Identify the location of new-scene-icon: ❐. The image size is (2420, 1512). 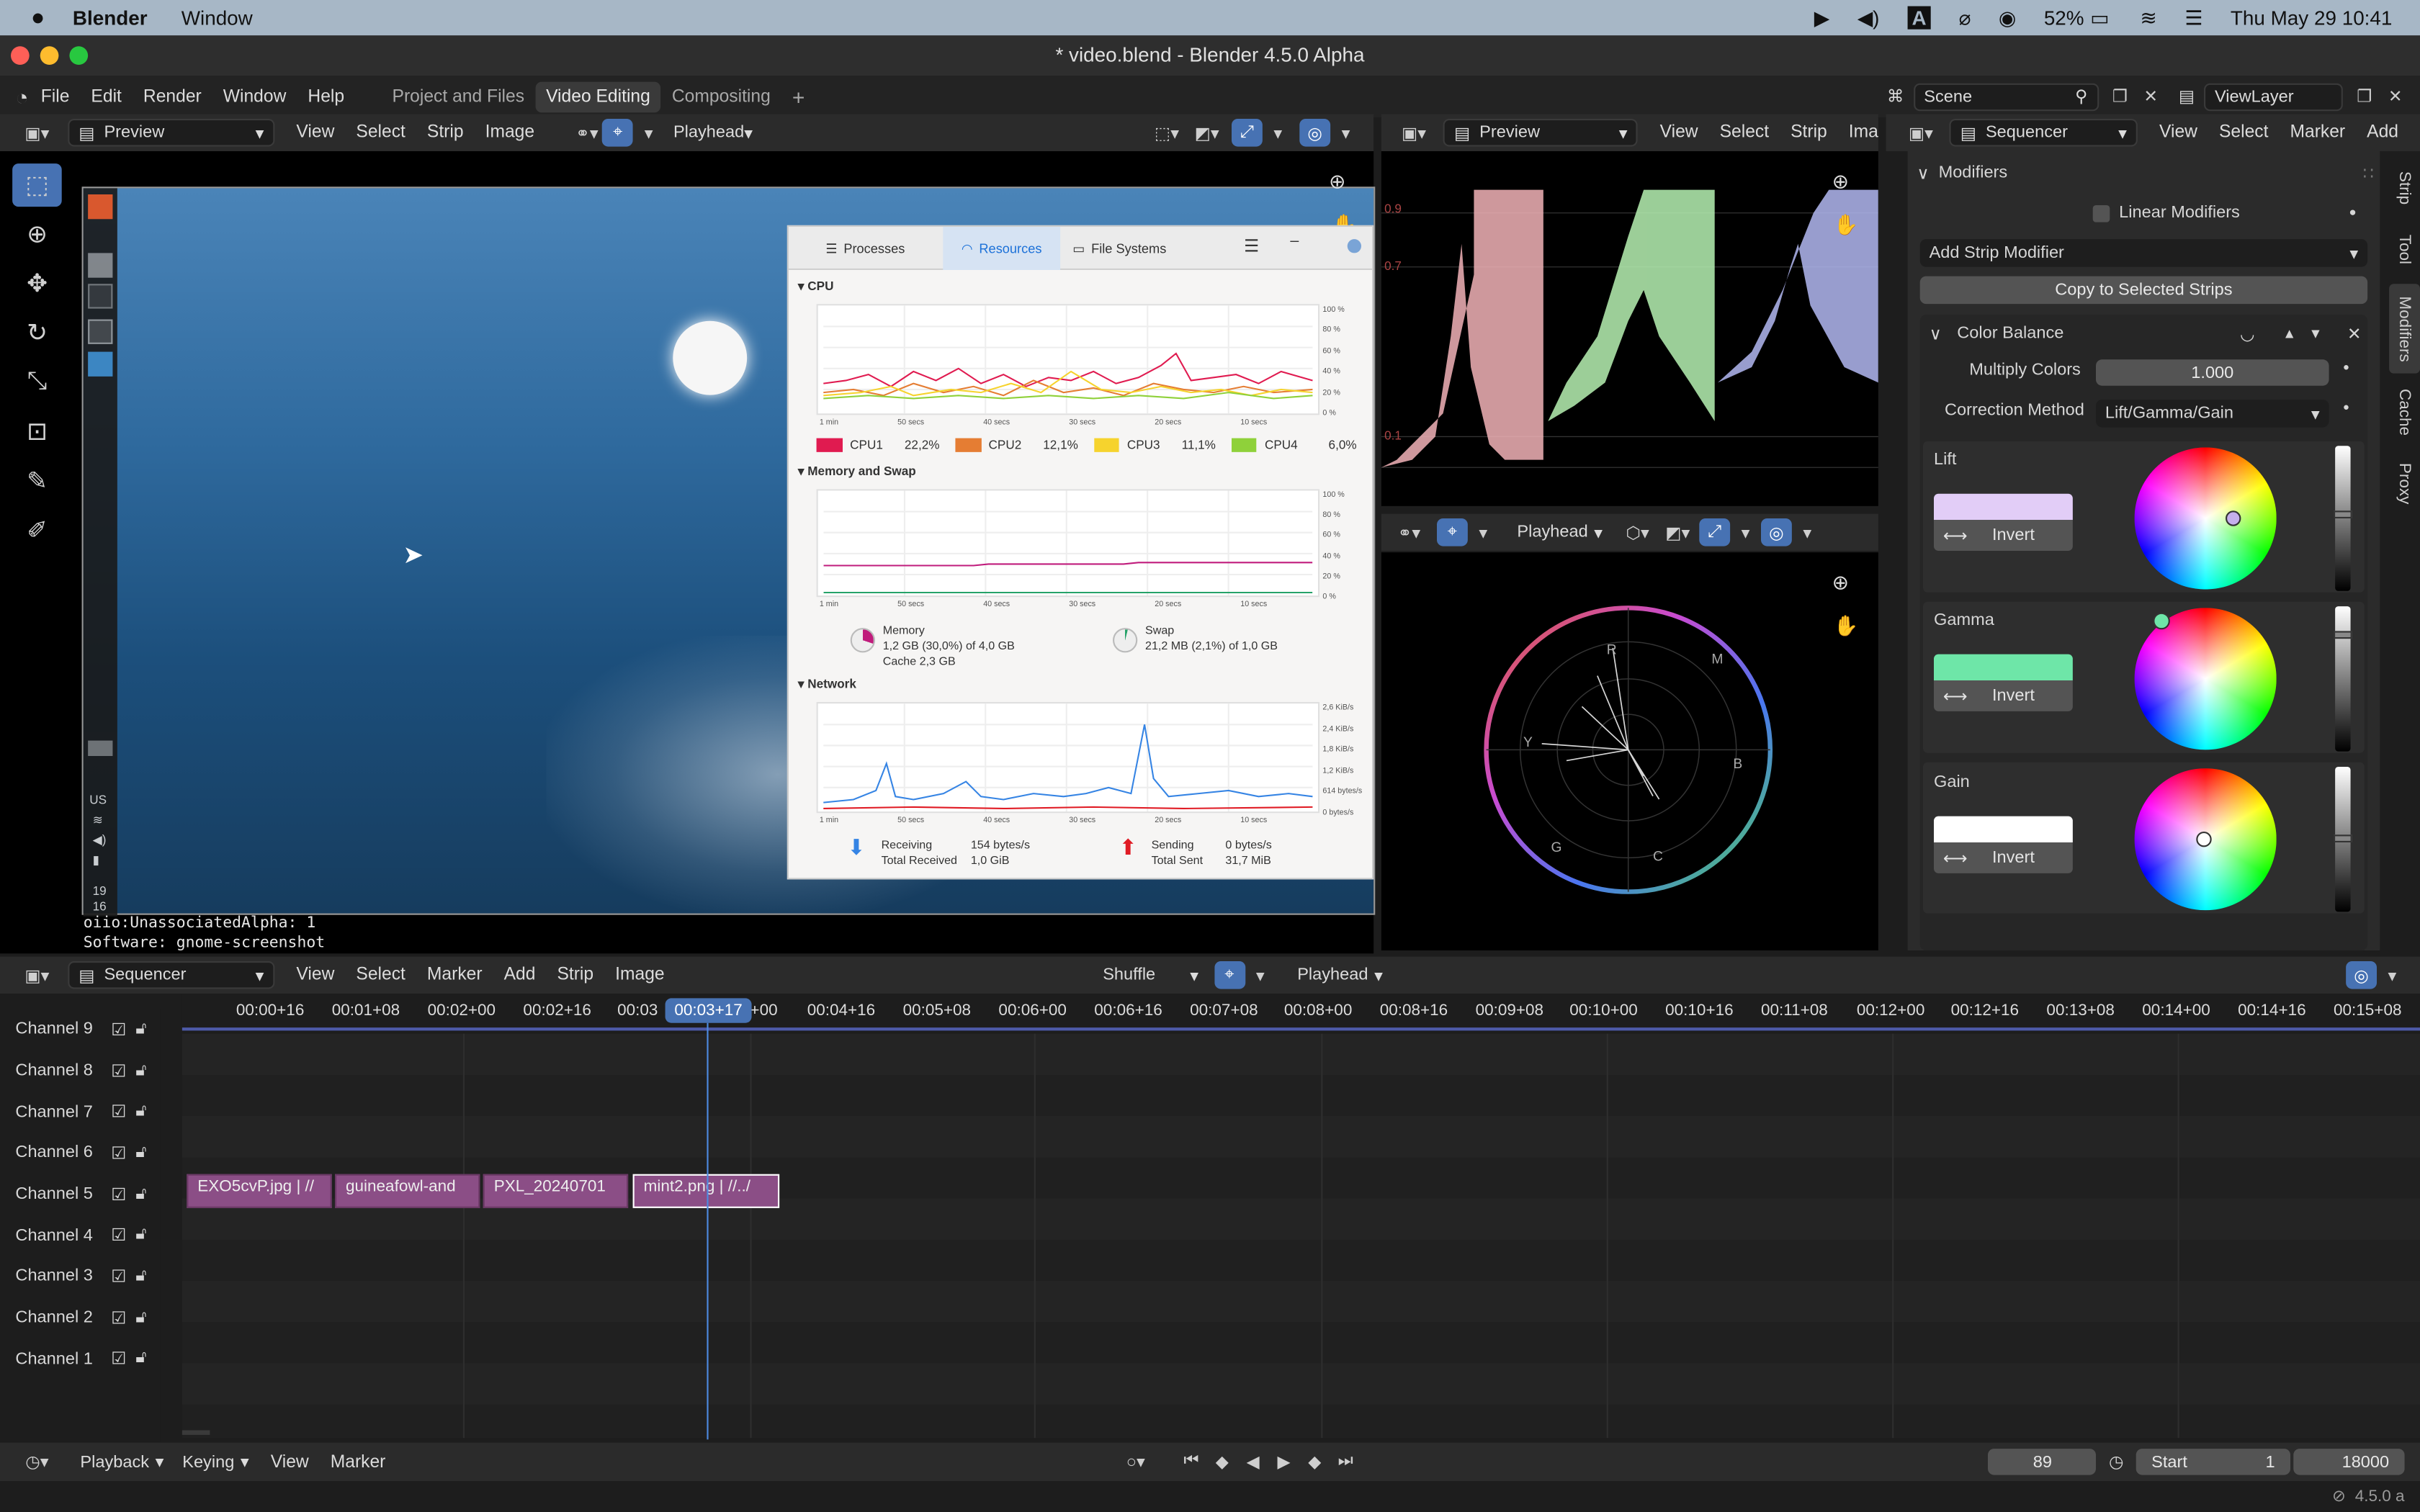
(2120, 97).